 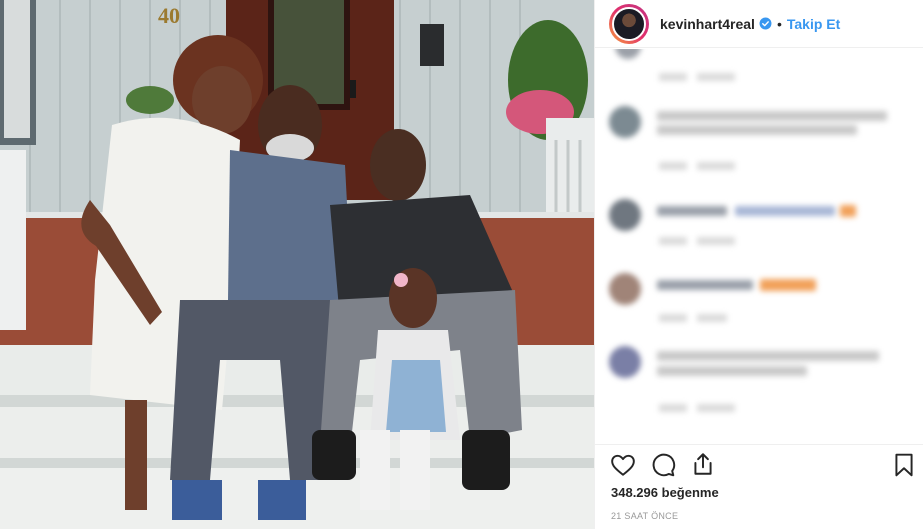 I want to click on username-link: kevinhart4real, so click(x=707, y=24).